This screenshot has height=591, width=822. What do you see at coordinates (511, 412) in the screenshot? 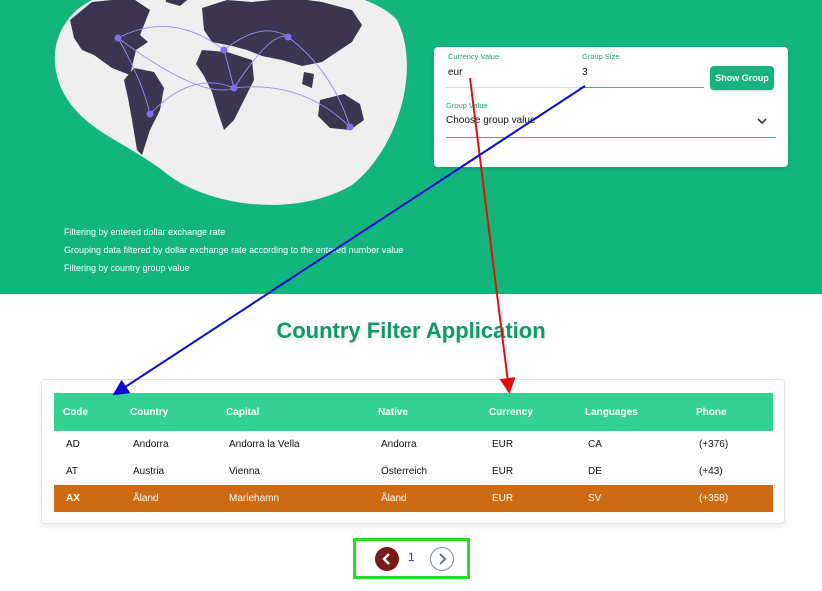
I see `header-currency: Currency` at bounding box center [511, 412].